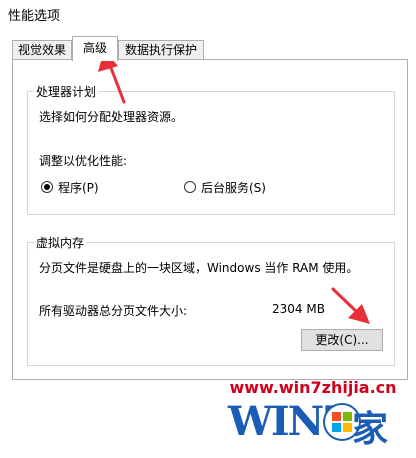  Describe the element at coordinates (370, 429) in the screenshot. I see `watermark-logo-suffix: 家` at that location.